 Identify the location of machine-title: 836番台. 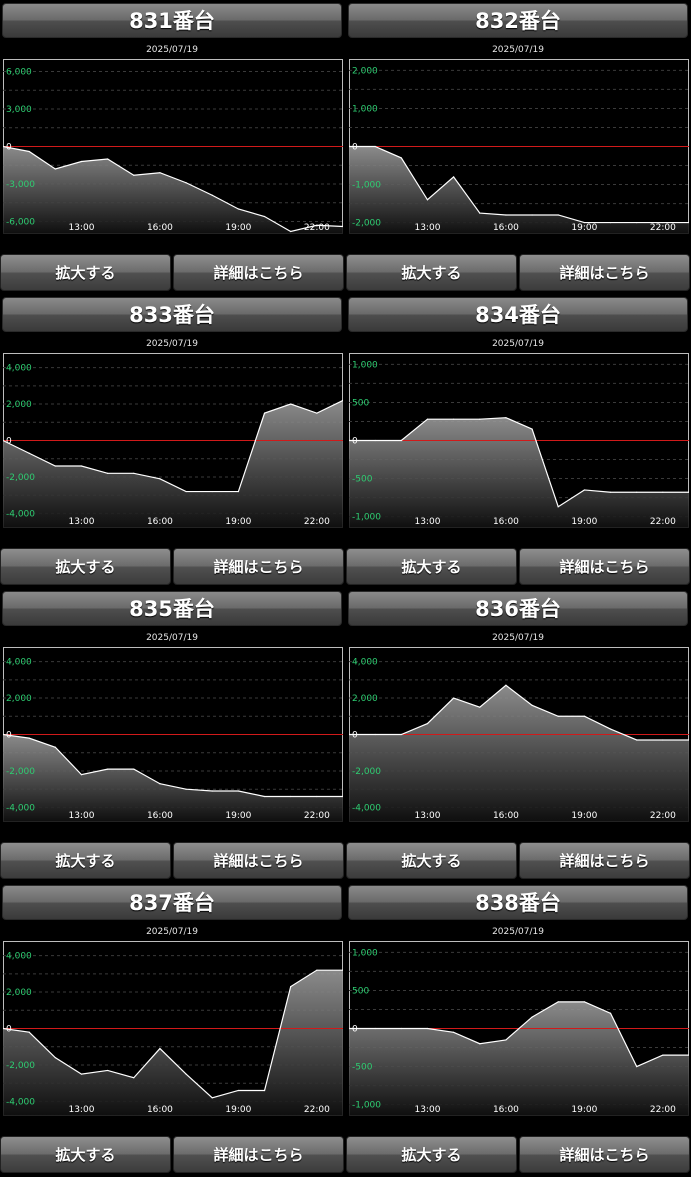
(518, 608).